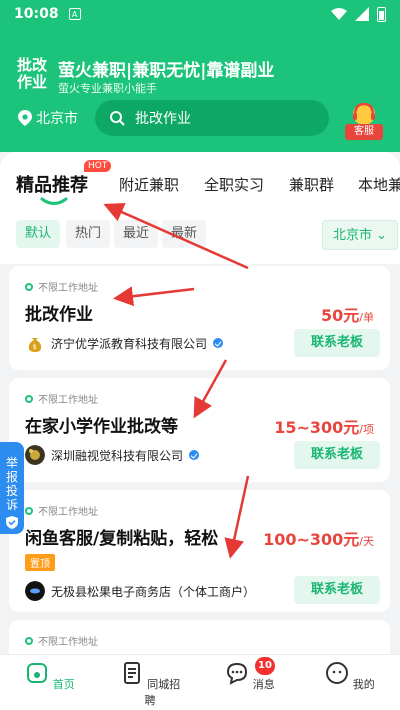 The height and width of the screenshot is (710, 400). Describe the element at coordinates (98, 166) in the screenshot. I see `hot-badge: HOT` at that location.